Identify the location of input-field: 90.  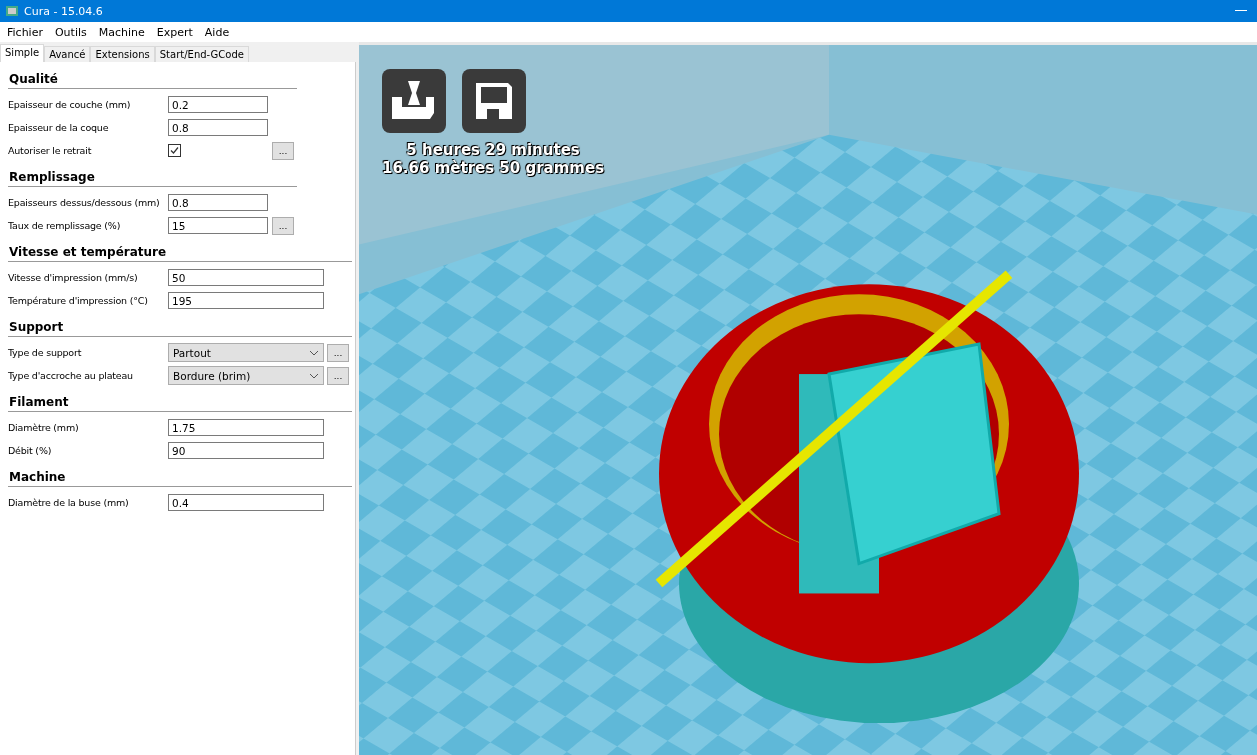
(246, 450).